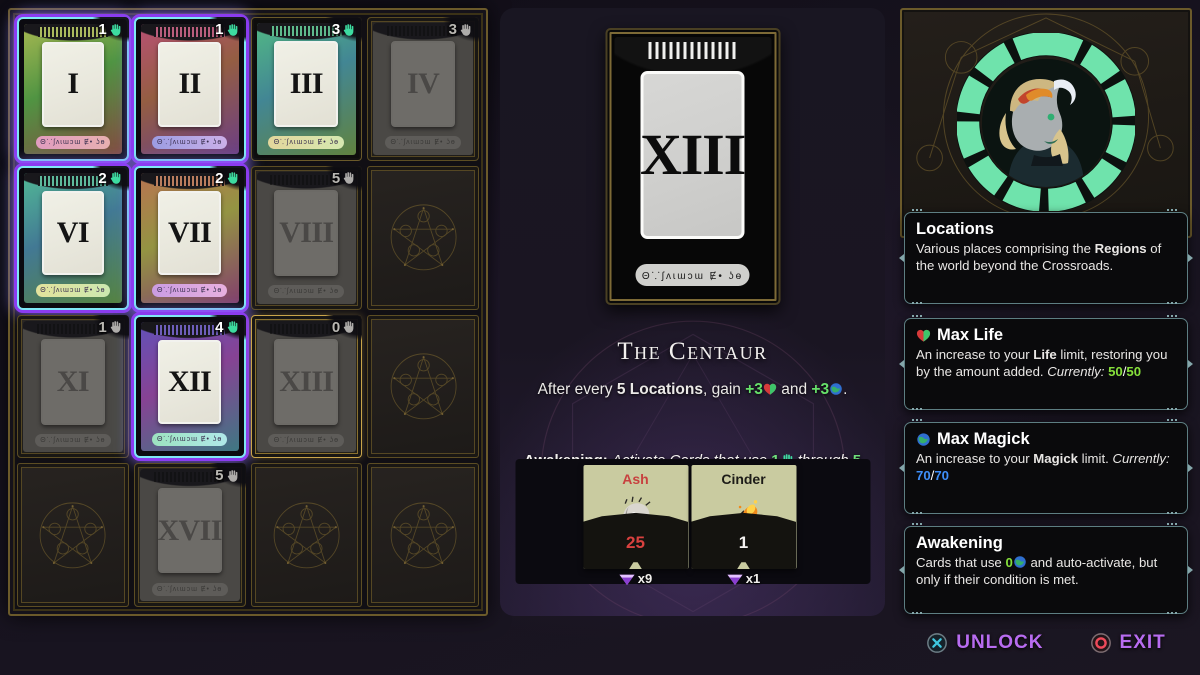  I want to click on life-icon, so click(923, 335).